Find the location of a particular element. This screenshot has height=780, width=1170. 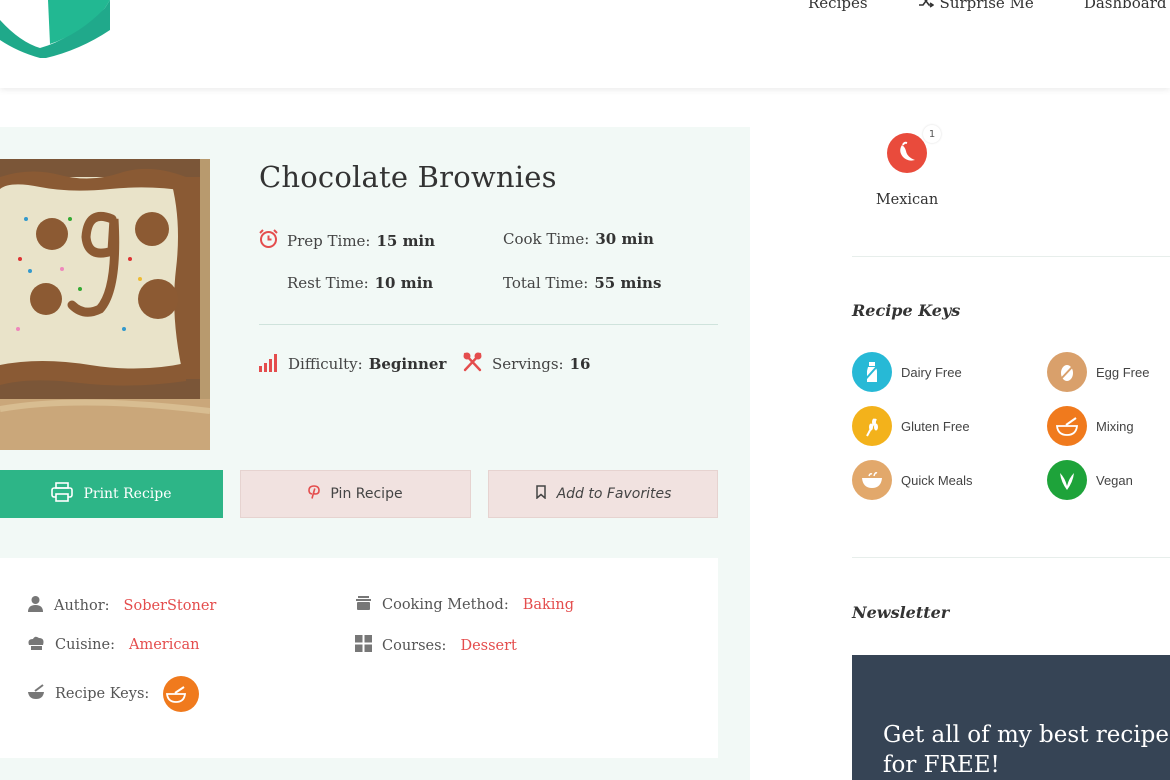

key-quick-meals: Quick Meals is located at coordinates (912, 480).